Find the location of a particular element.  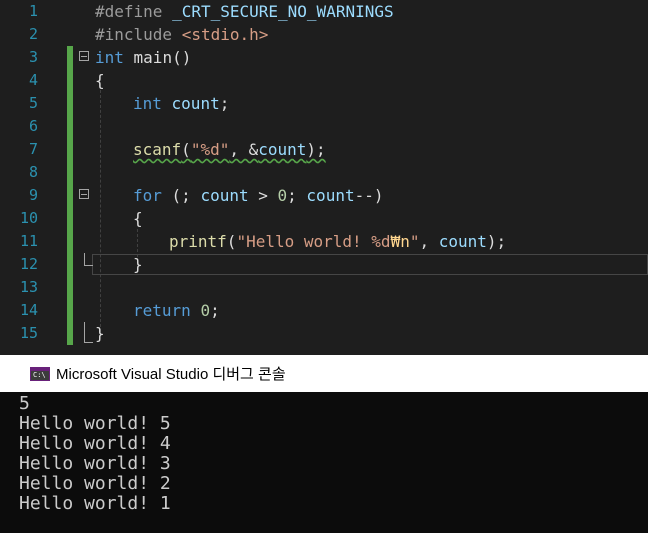

console-output-line: Hello world! 2 is located at coordinates (95, 483).